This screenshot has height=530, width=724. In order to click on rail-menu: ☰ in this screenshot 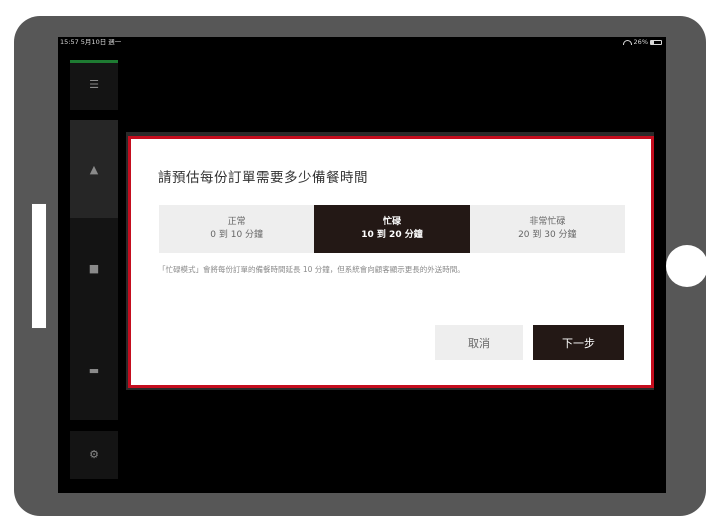, I will do `click(94, 85)`.